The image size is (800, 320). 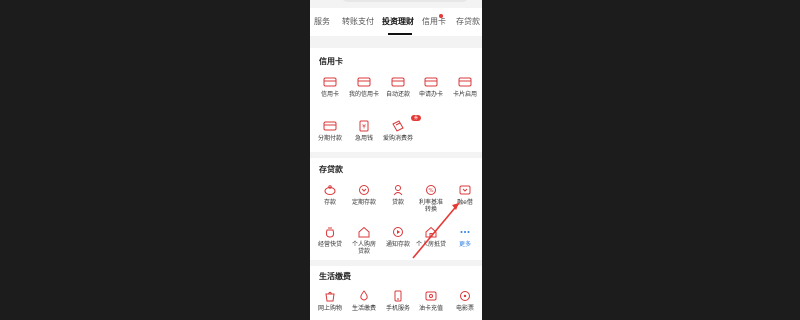 I want to click on item-label: 生活缴费, so click(x=363, y=308).